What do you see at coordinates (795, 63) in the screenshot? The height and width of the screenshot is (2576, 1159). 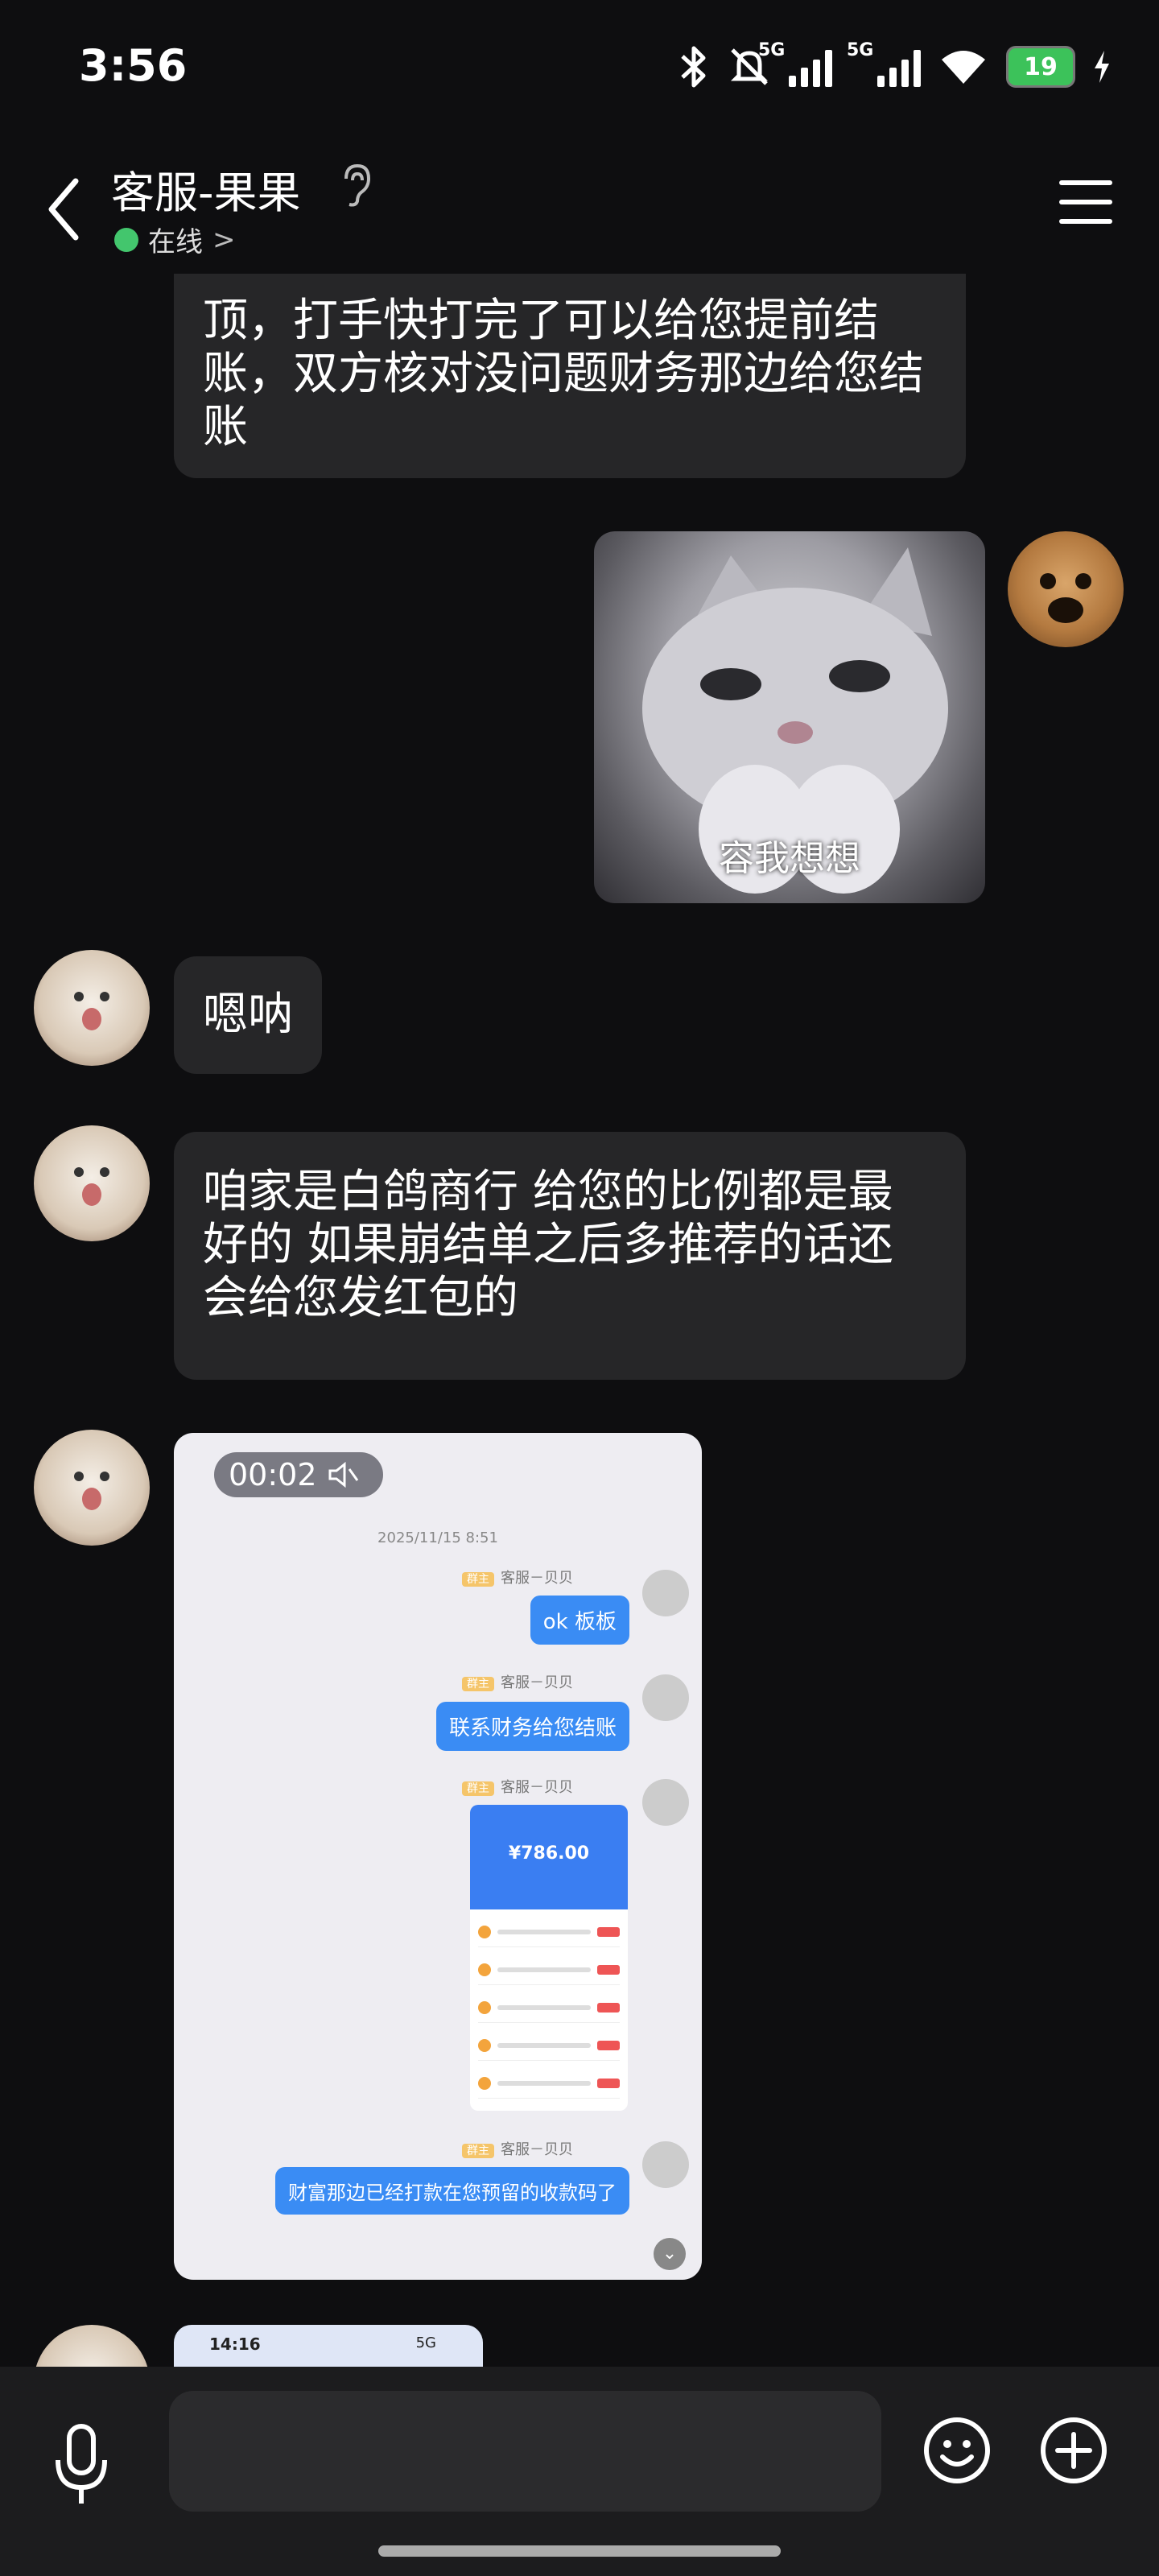 I see `signal-1: 5G` at bounding box center [795, 63].